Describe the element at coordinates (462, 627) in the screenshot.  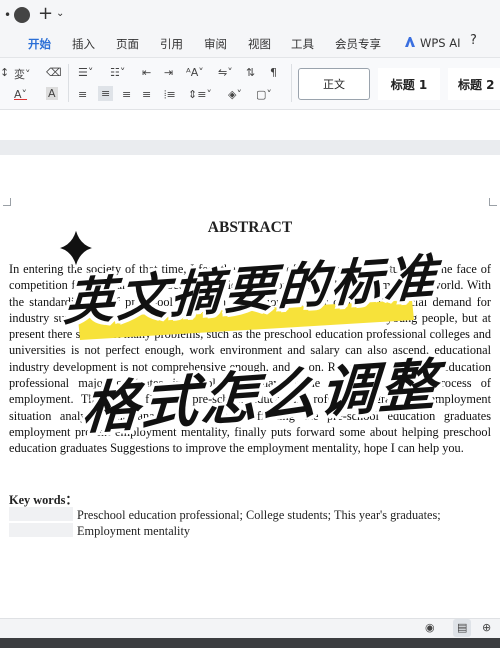
I see `page-view-icon: ▤` at that location.